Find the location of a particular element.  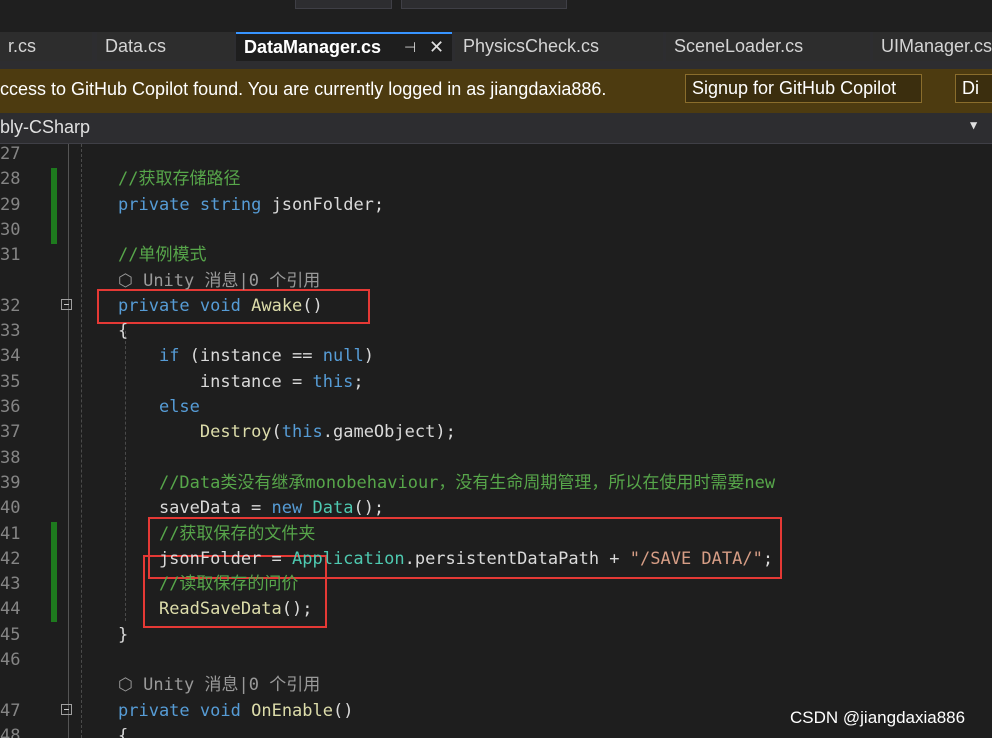

code-line: if (instance == null) is located at coordinates (246, 356).